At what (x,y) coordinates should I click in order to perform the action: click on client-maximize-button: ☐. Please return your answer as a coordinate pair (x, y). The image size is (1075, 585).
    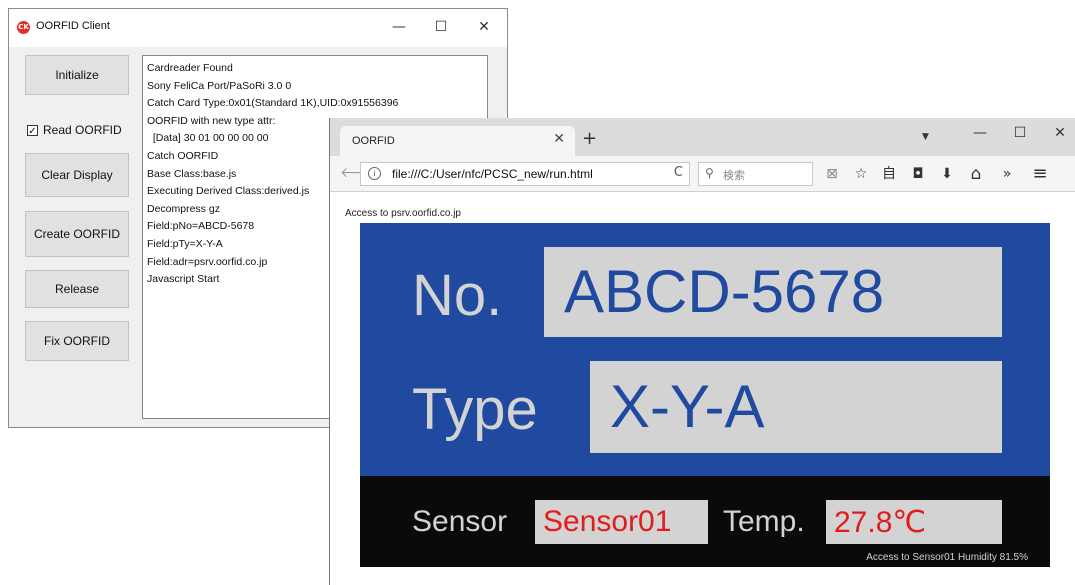
    Looking at the image, I should click on (441, 27).